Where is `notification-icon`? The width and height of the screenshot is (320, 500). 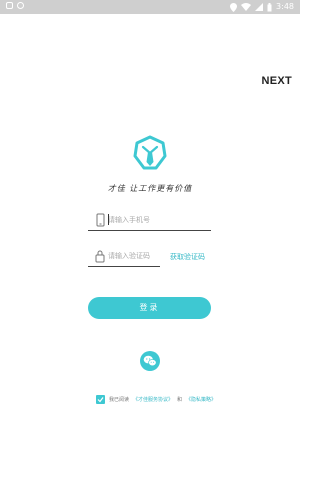 notification-icon is located at coordinates (9, 5).